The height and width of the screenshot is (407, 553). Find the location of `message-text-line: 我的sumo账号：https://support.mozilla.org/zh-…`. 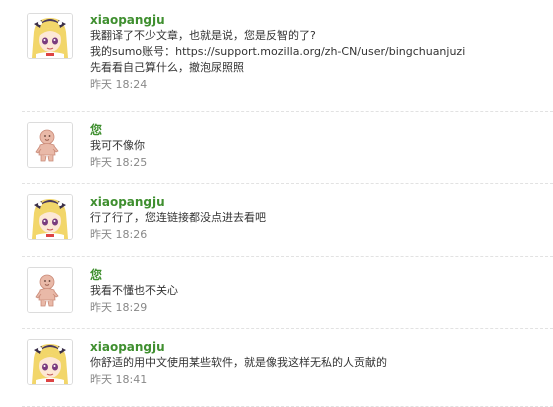

message-text-line: 我的sumo账号：https://support.mozilla.org/zh-… is located at coordinates (278, 51).